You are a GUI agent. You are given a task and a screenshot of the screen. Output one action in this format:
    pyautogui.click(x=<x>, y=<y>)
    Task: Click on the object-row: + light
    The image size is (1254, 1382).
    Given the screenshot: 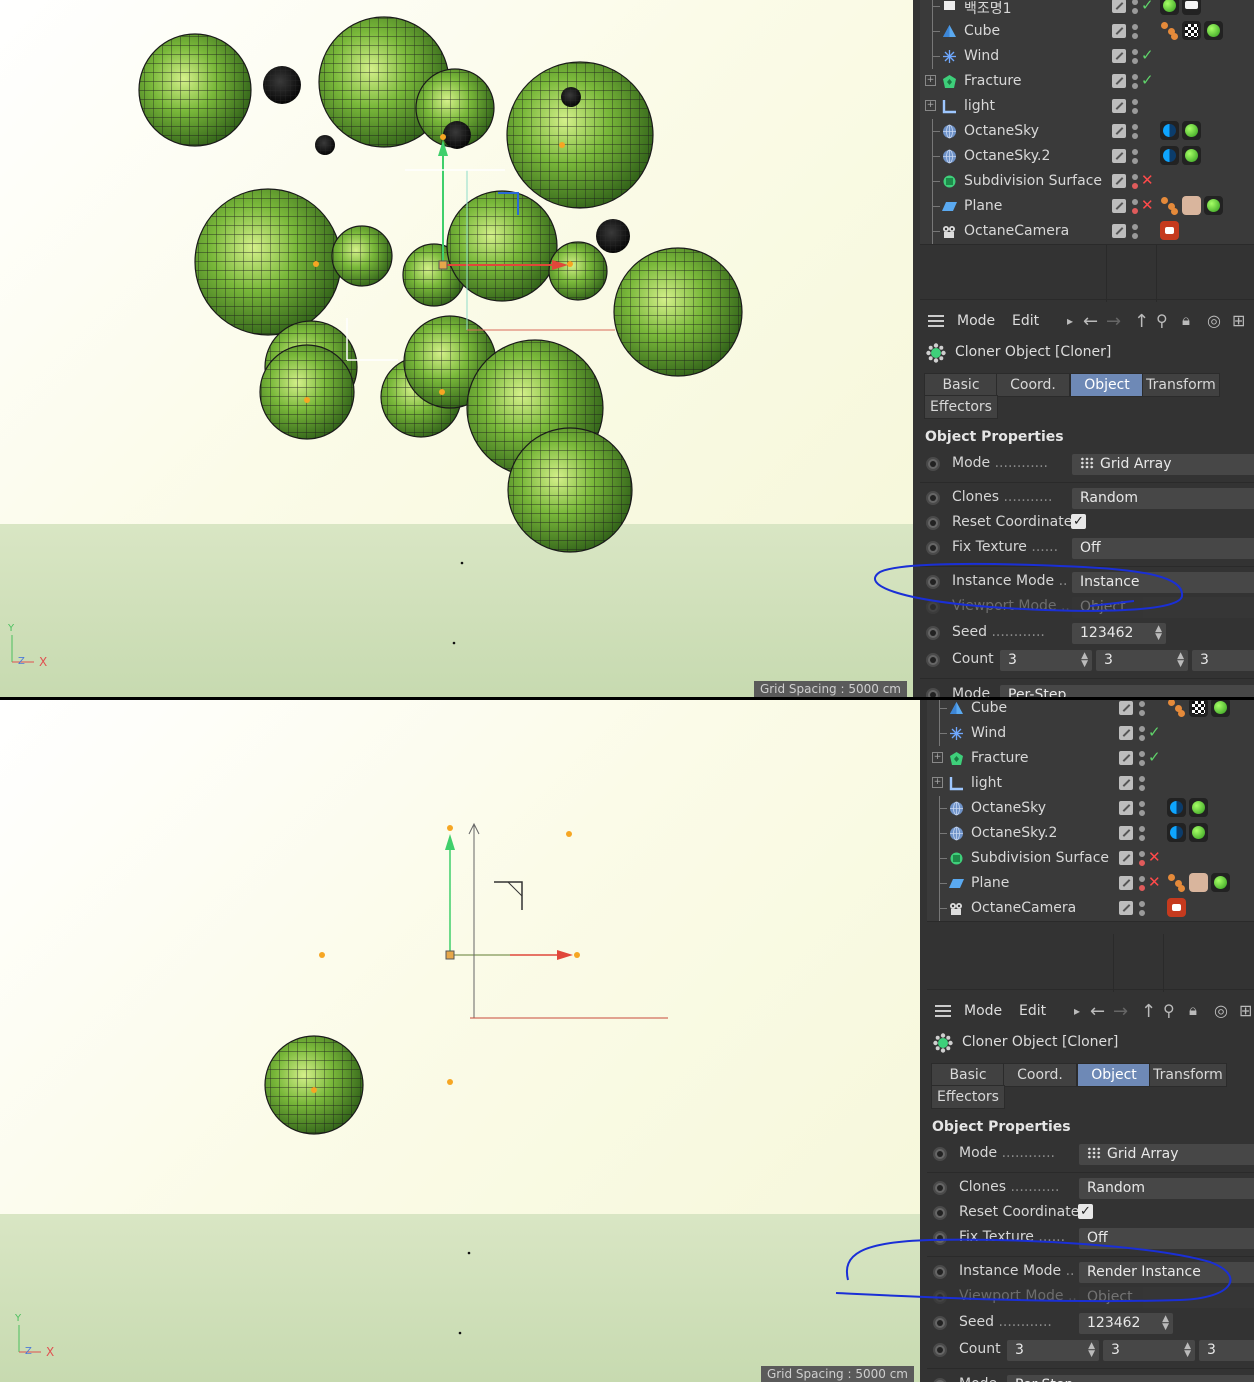 What is the action you would take?
    pyautogui.click(x=1087, y=107)
    